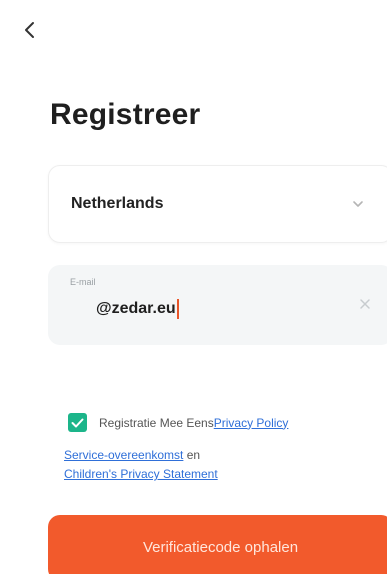 This screenshot has height=574, width=387. I want to click on back-button, so click(30, 30).